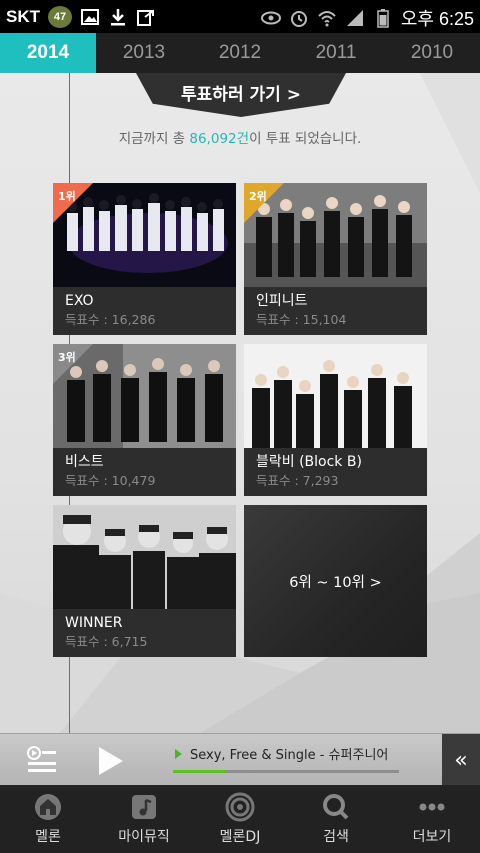 Image resolution: width=480 pixels, height=853 pixels. What do you see at coordinates (354, 18) in the screenshot?
I see `signal-icon` at bounding box center [354, 18].